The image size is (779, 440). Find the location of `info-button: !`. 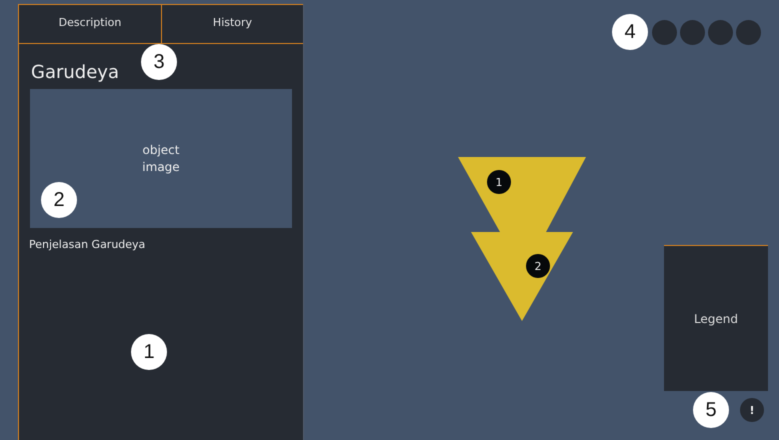

info-button: ! is located at coordinates (752, 410).